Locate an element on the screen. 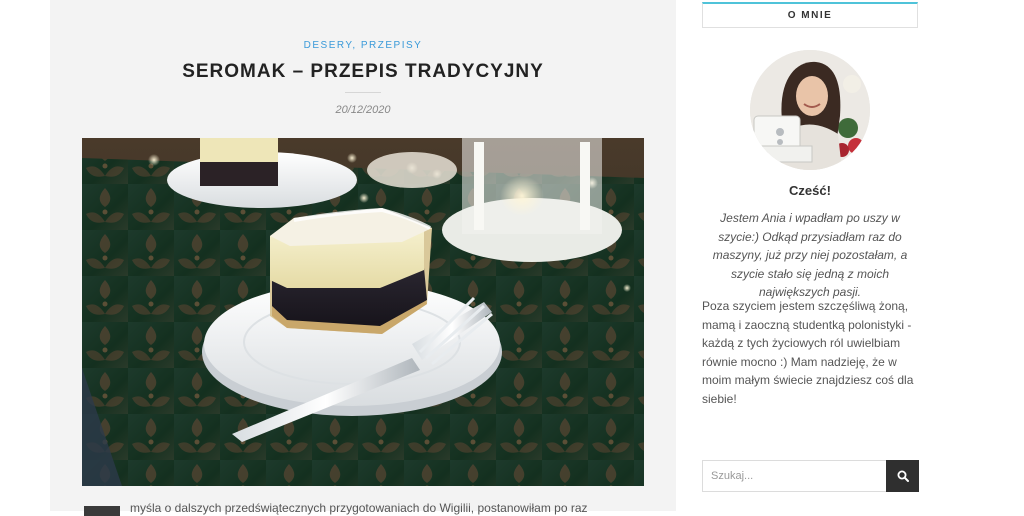 This screenshot has height=516, width=1024. search-icon is located at coordinates (903, 476).